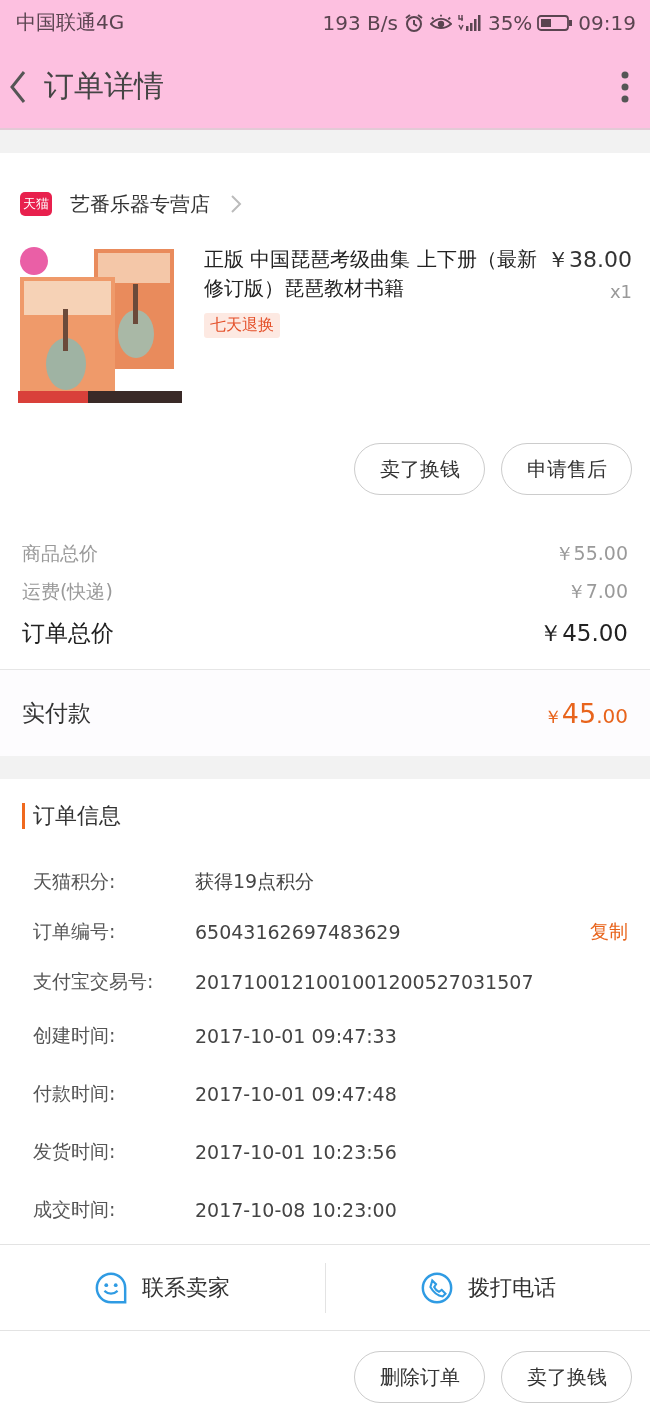 The image size is (650, 1414). What do you see at coordinates (591, 553) in the screenshot?
I see `cost-value: ￥55.00` at bounding box center [591, 553].